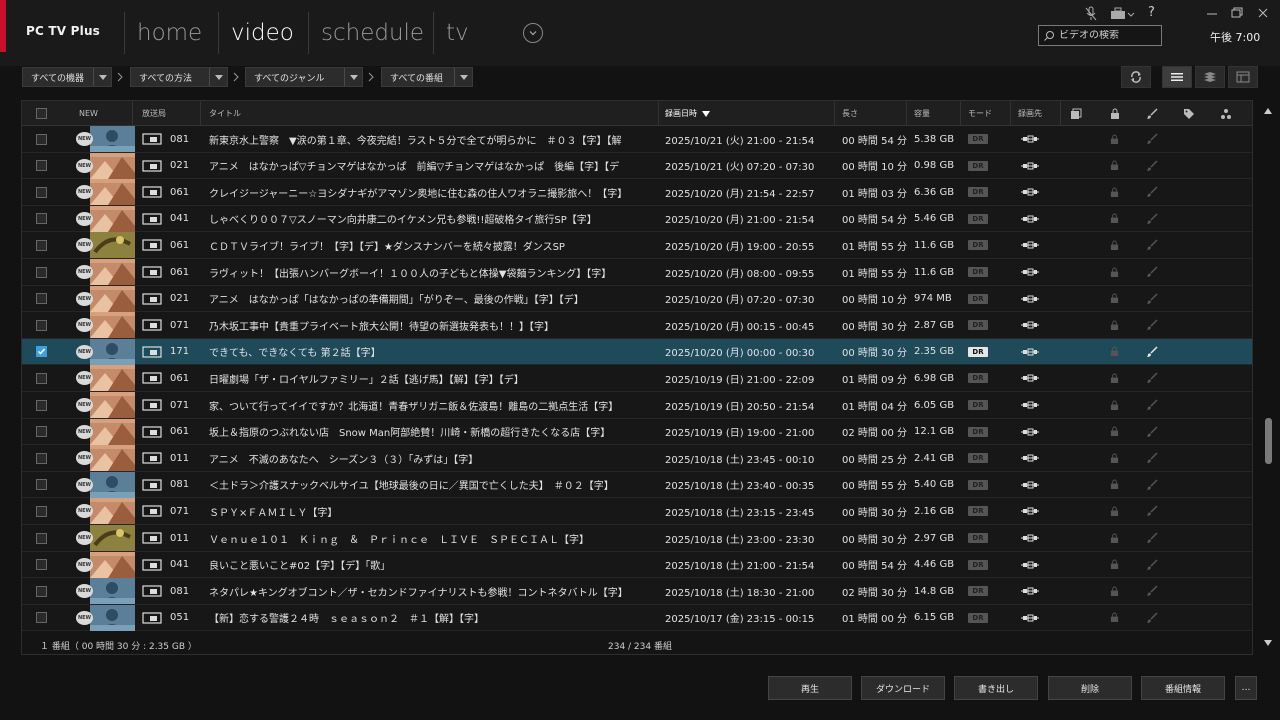 The height and width of the screenshot is (720, 1280). Describe the element at coordinates (225, 113) in the screenshot. I see `col-title: タイトル` at that location.